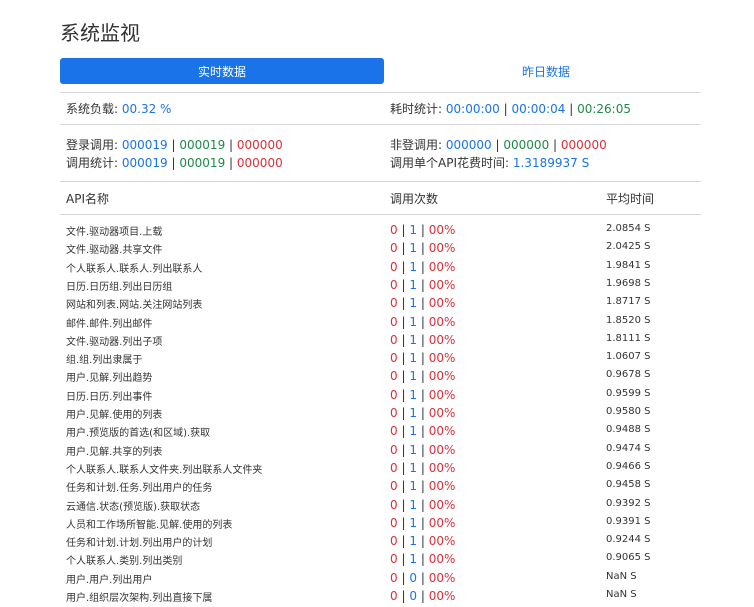  What do you see at coordinates (628, 430) in the screenshot?
I see `avg-time: 0.9488 S` at bounding box center [628, 430].